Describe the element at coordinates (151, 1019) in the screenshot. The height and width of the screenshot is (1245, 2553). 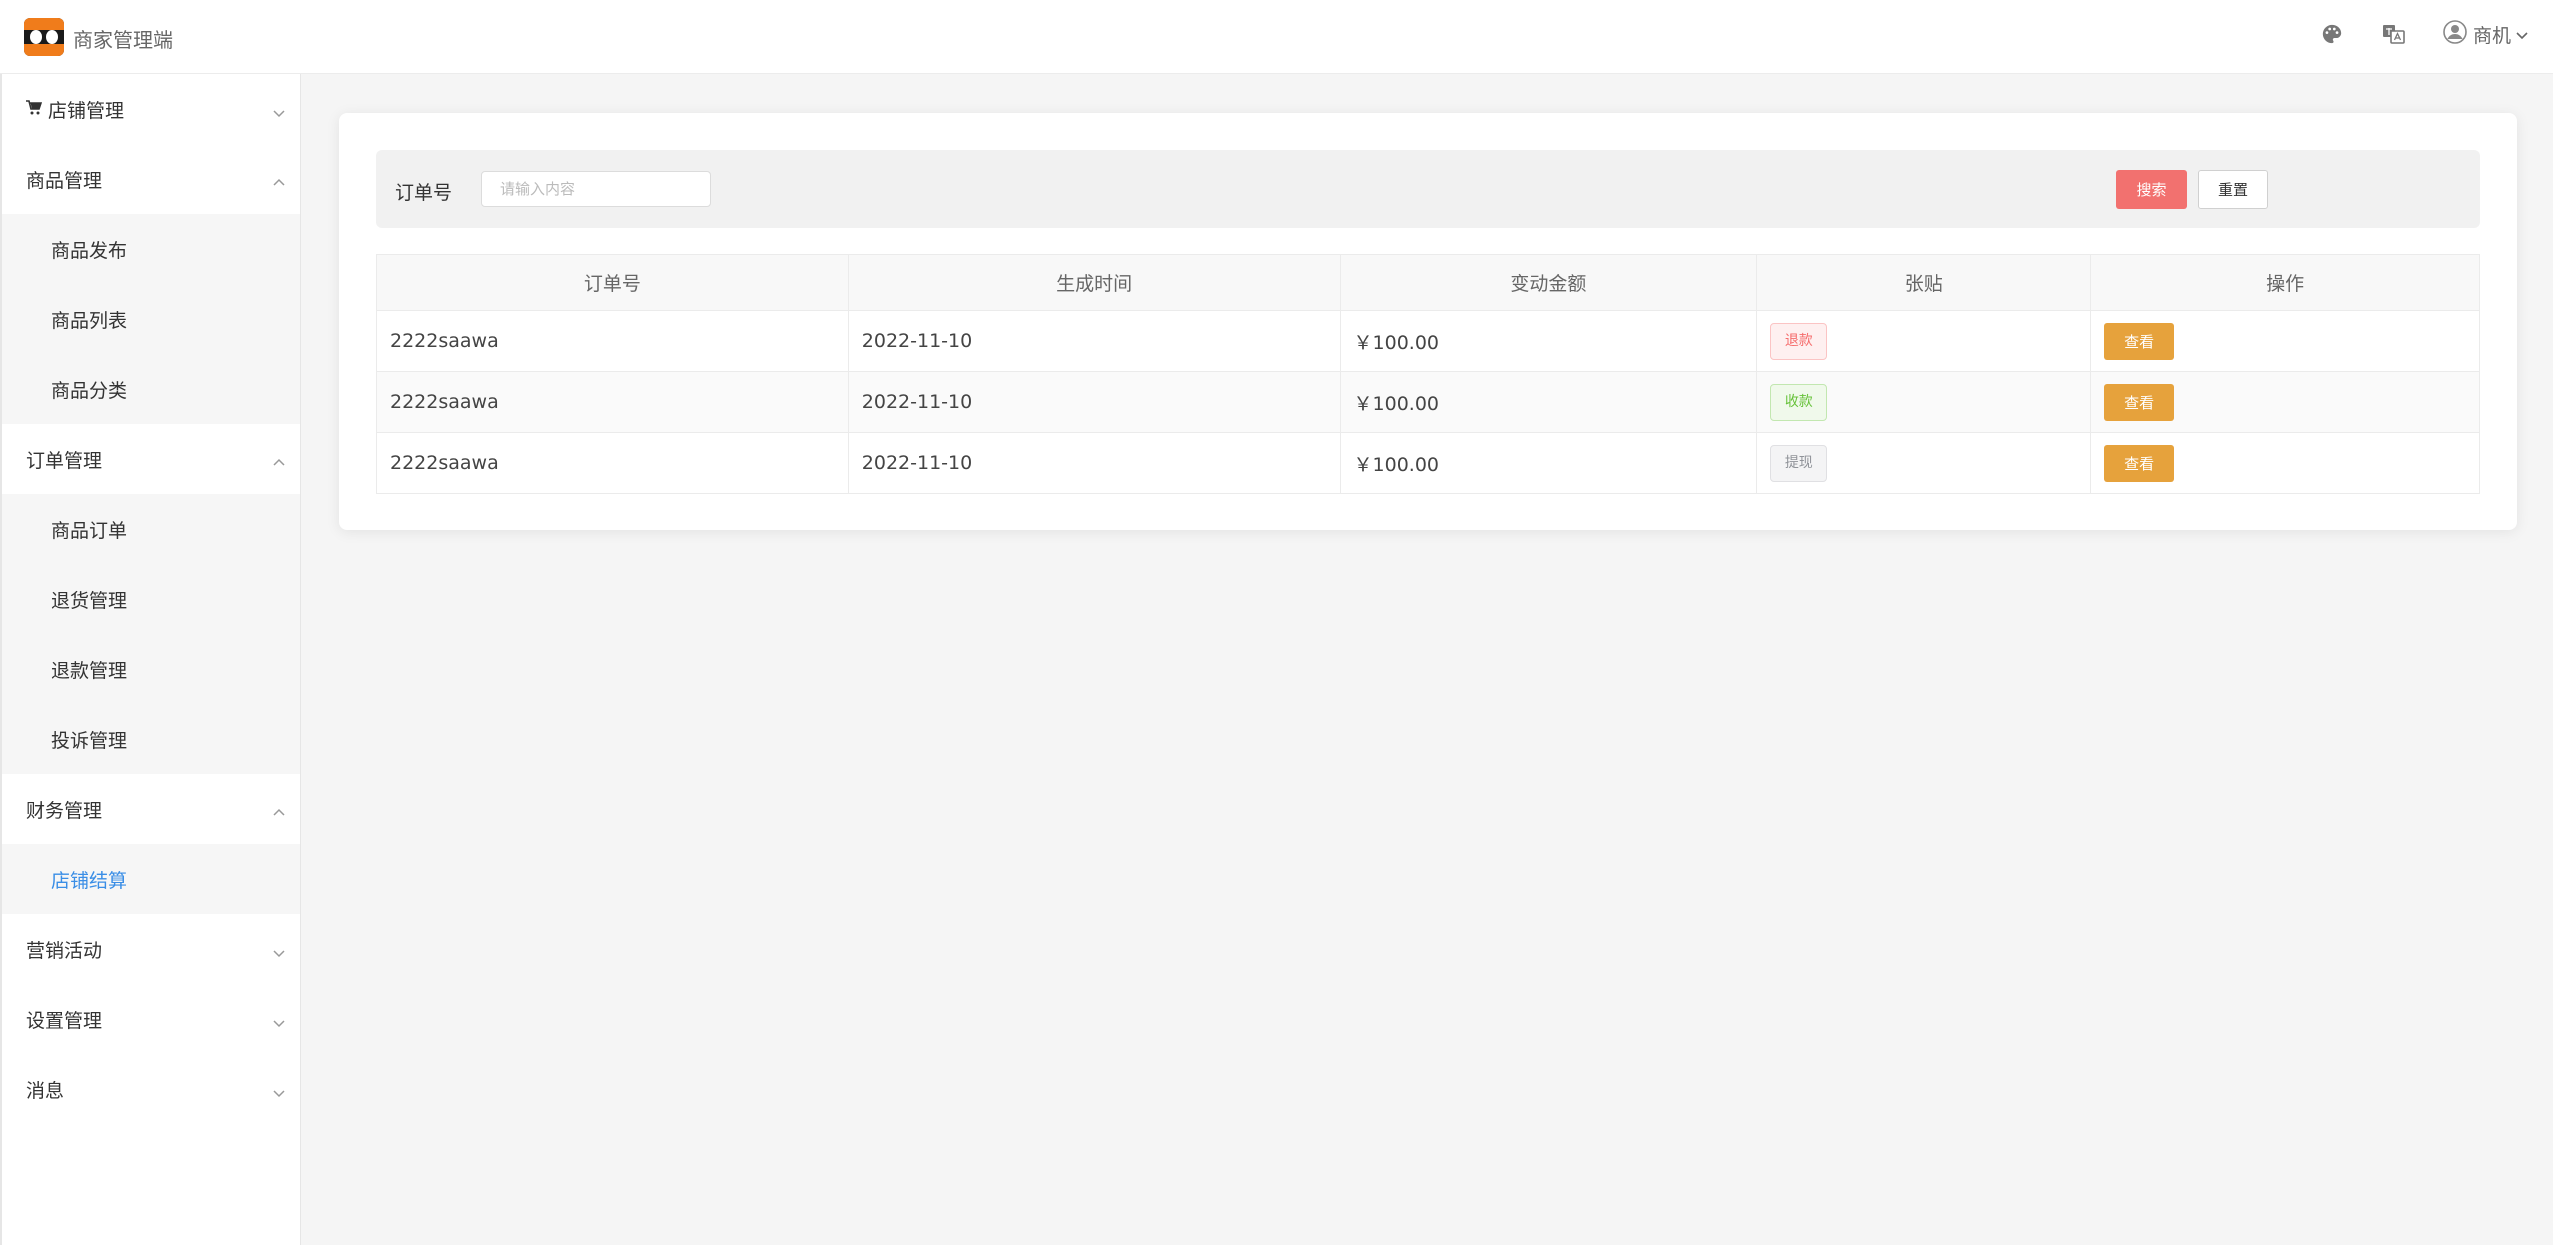
I see `menu-group-settings: 设置管理` at that location.